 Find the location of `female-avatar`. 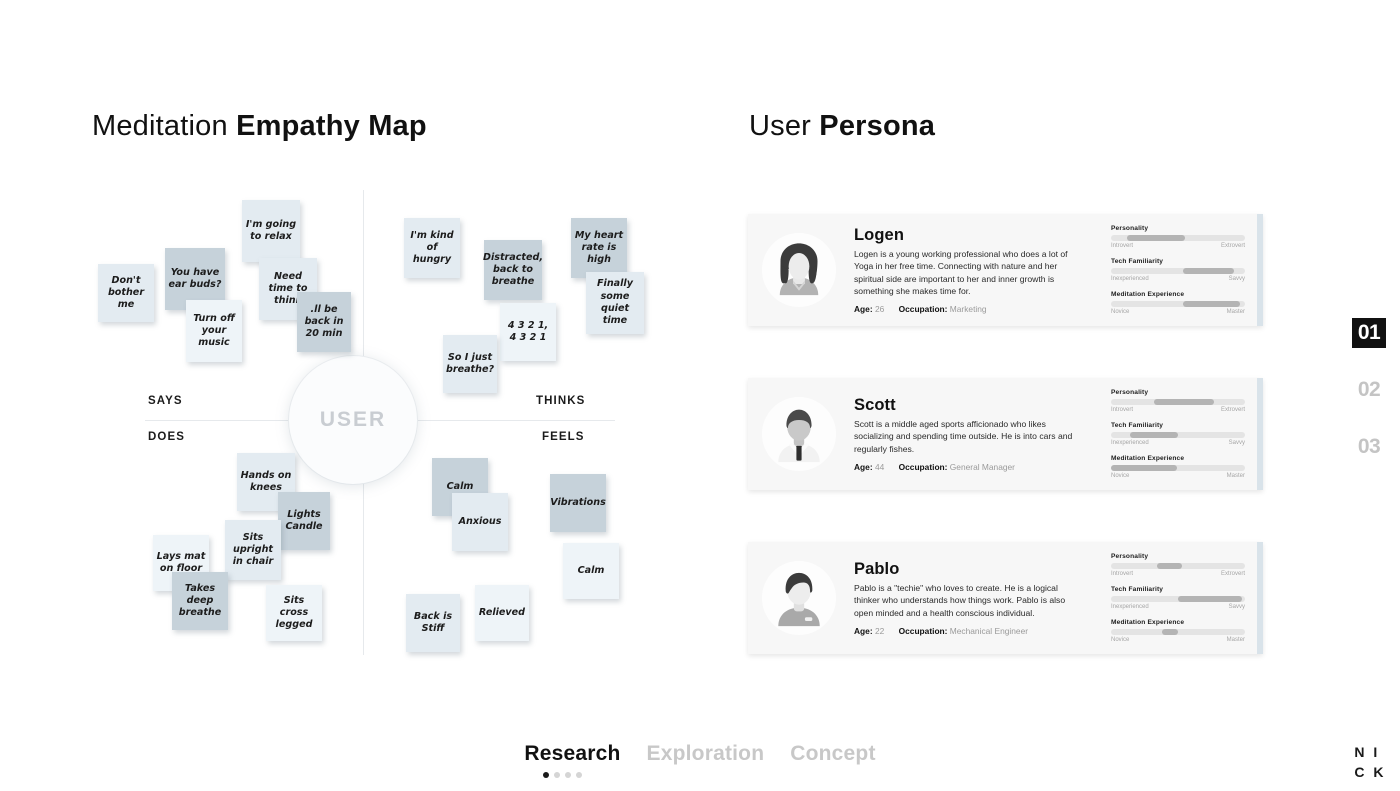

female-avatar is located at coordinates (799, 270).